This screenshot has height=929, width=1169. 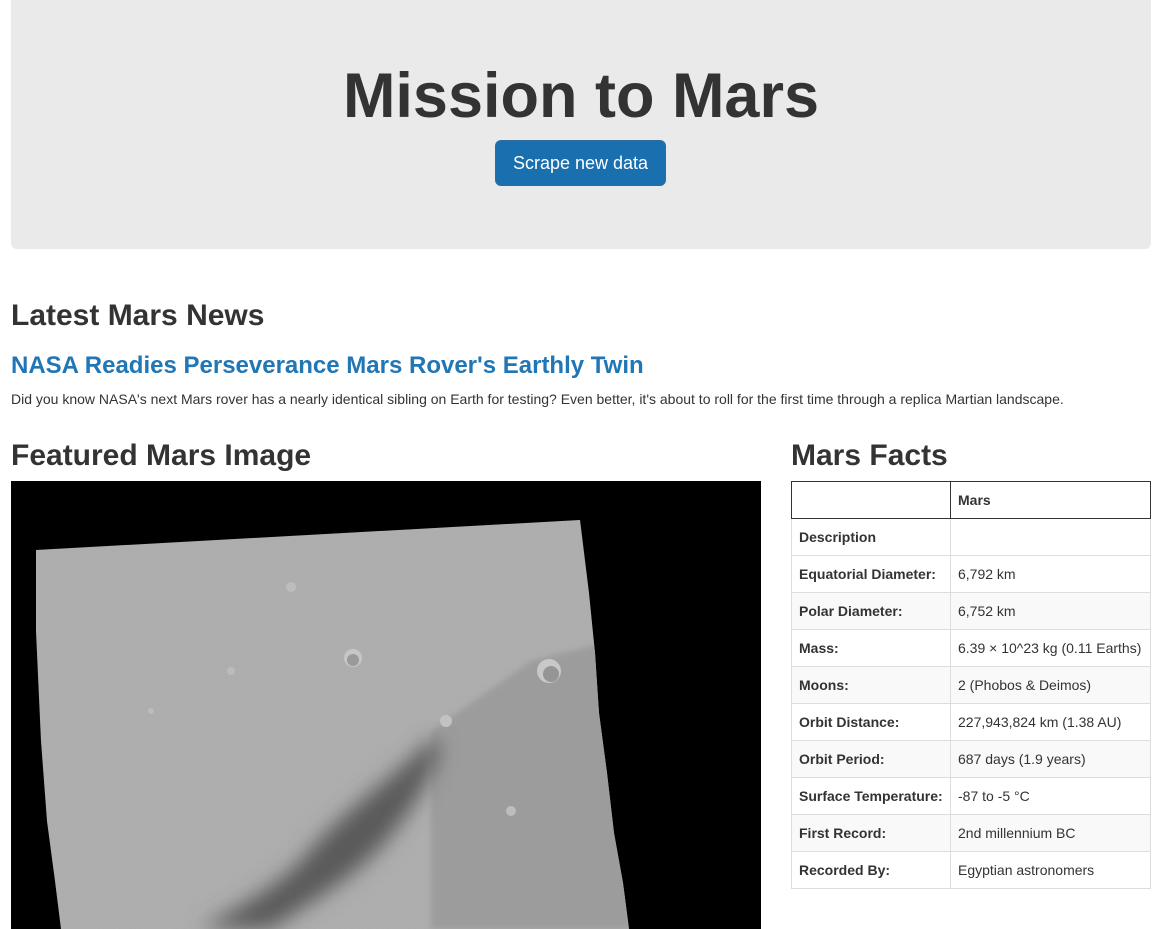 I want to click on mars-facts-heading: Mars Facts, so click(x=869, y=455).